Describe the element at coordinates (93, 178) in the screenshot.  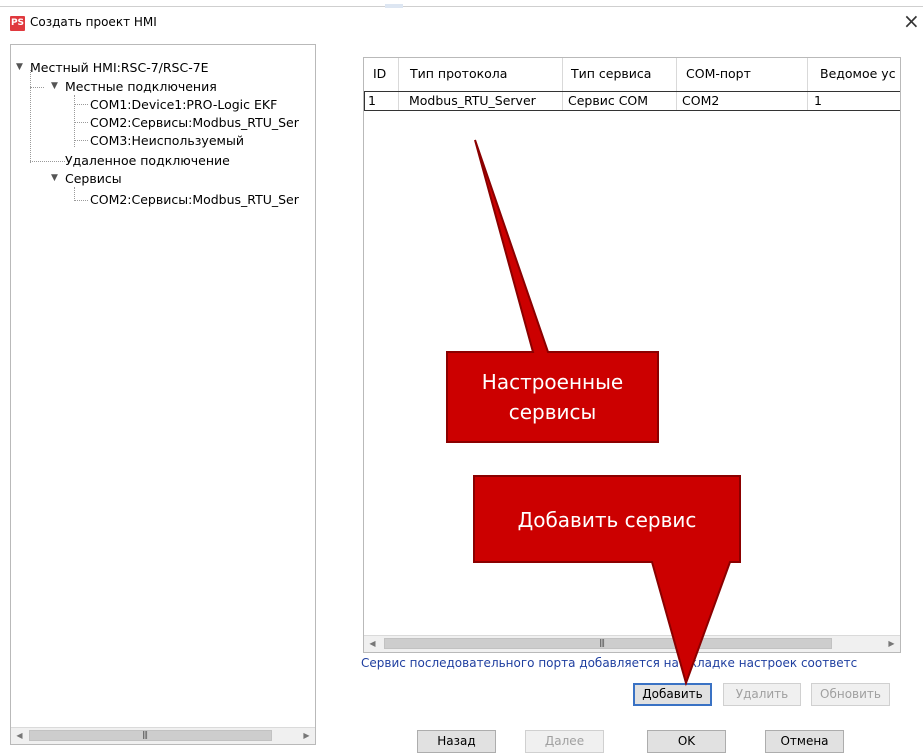
I see `tree-item-services: Сервисы` at that location.